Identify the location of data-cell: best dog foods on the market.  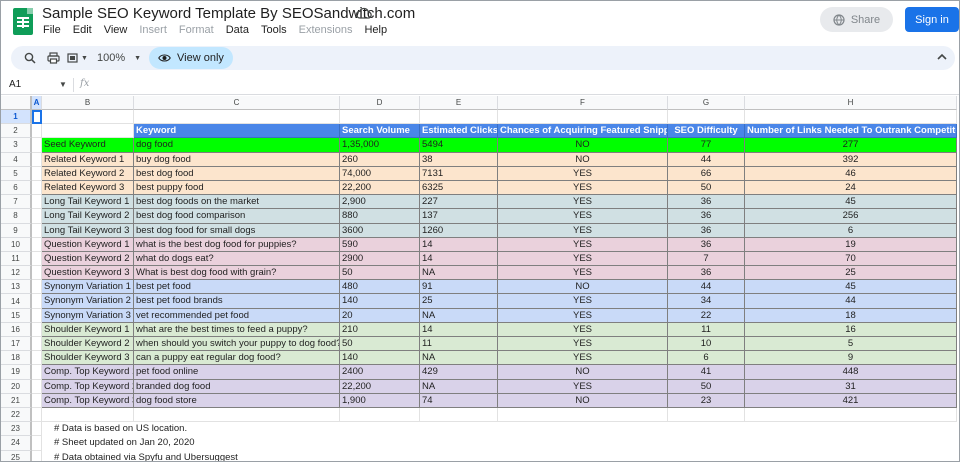
(237, 202).